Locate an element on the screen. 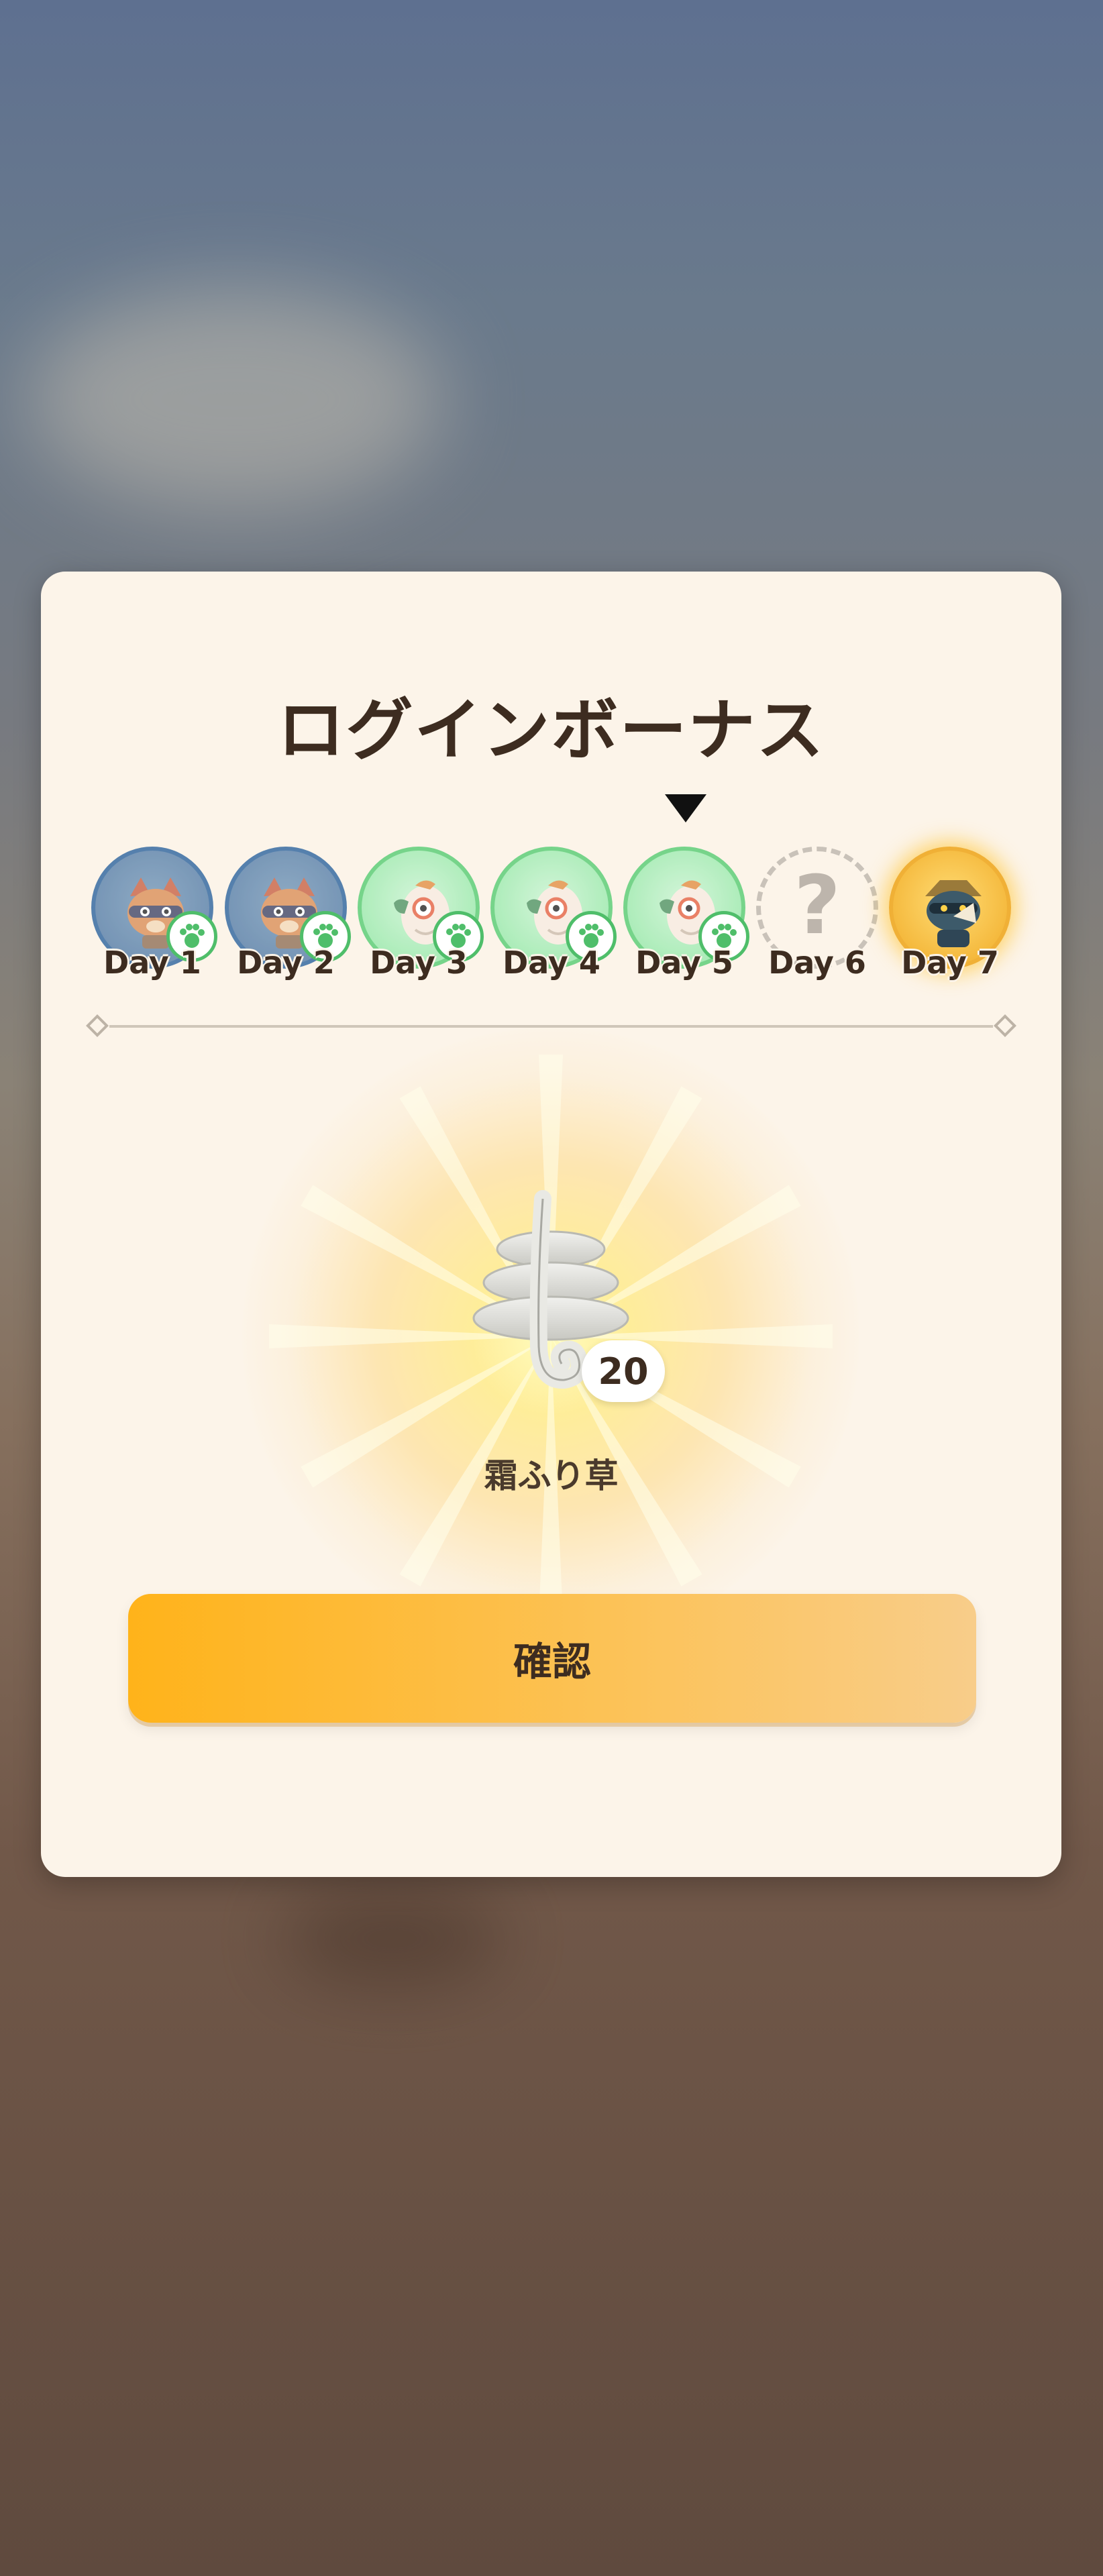  day-7-reward: Day 7 is located at coordinates (950, 917).